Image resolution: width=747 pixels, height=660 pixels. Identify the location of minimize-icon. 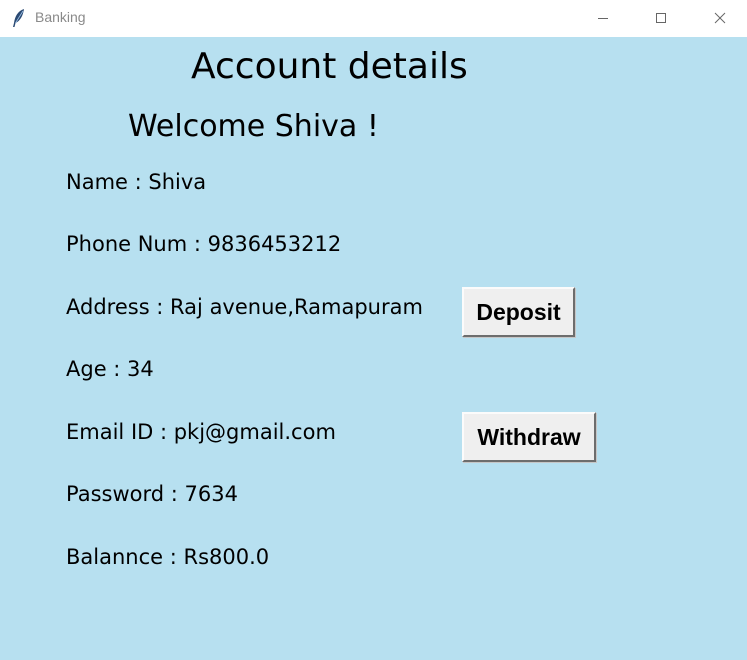
(603, 18).